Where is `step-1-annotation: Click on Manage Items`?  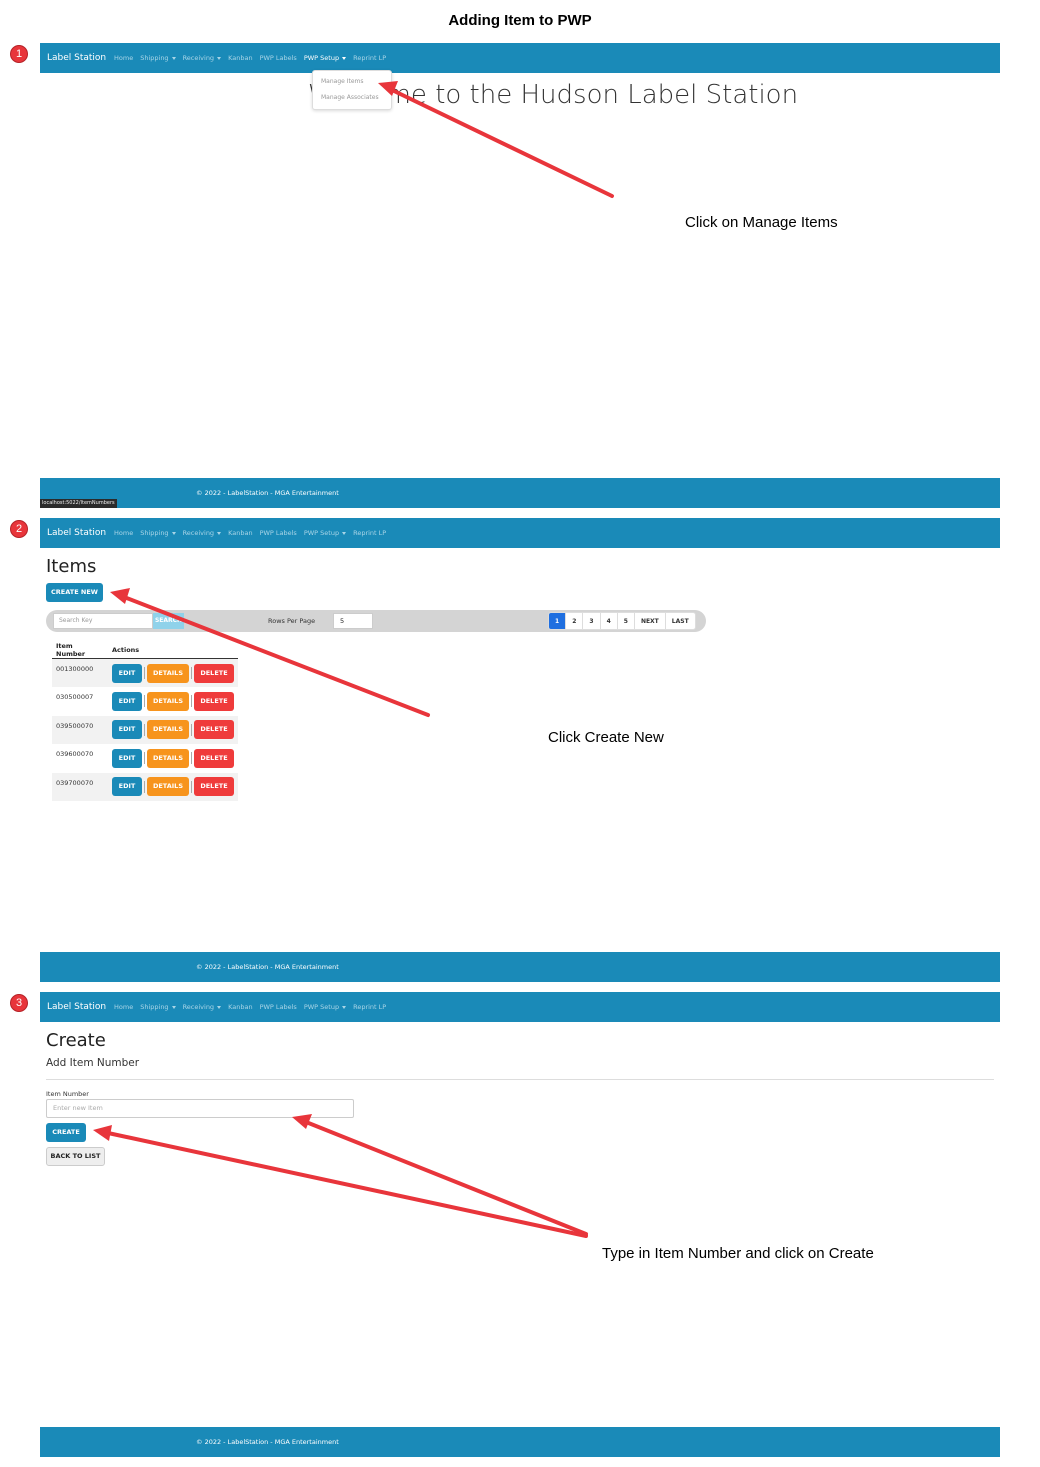 step-1-annotation: Click on Manage Items is located at coordinates (761, 222).